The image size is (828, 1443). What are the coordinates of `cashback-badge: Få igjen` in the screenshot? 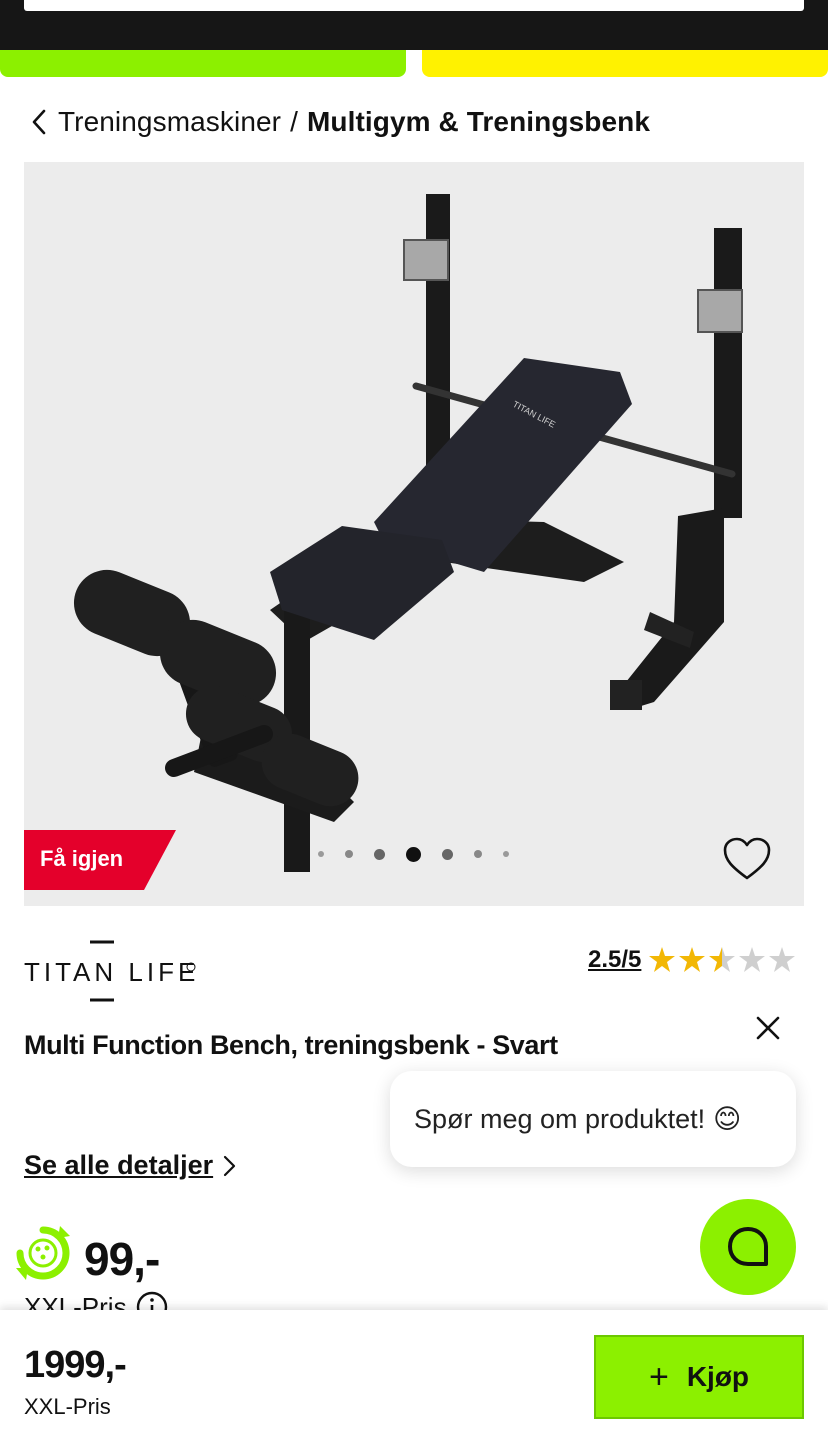 It's located at (100, 860).